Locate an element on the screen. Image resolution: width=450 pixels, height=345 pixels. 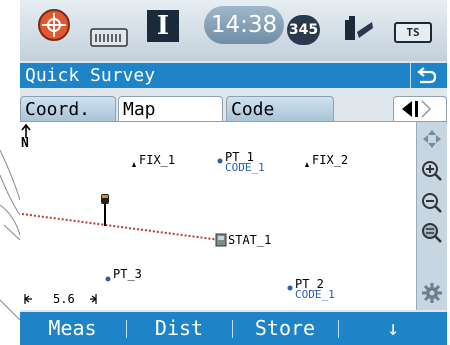
more-button: ↓ is located at coordinates (393, 328).